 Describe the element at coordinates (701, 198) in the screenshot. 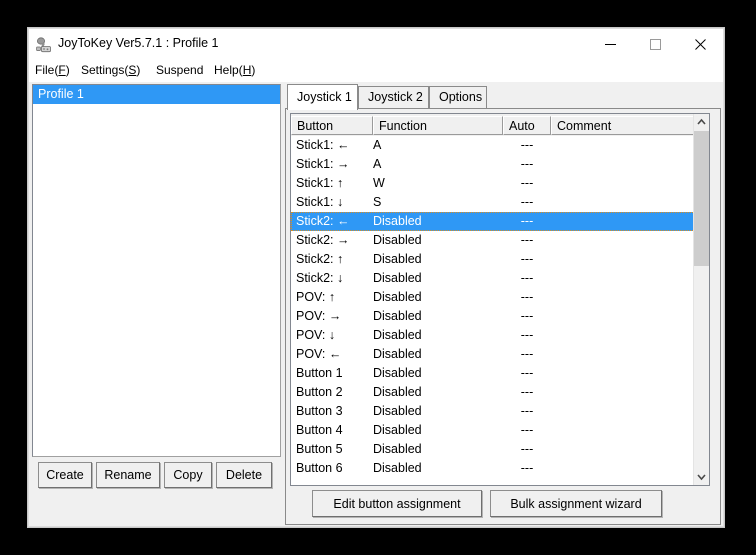

I see `scrollbar-thumb` at that location.